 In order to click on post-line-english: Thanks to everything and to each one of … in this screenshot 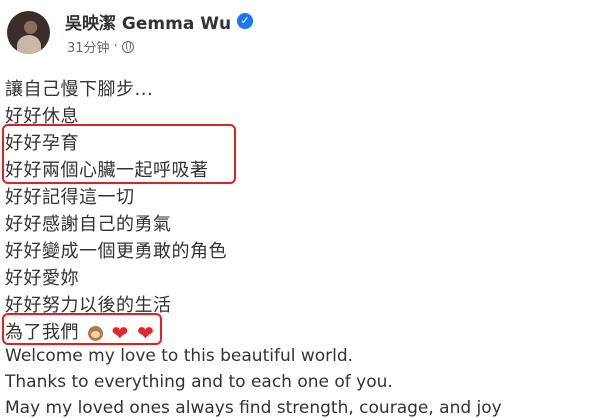, I will do `click(199, 382)`.